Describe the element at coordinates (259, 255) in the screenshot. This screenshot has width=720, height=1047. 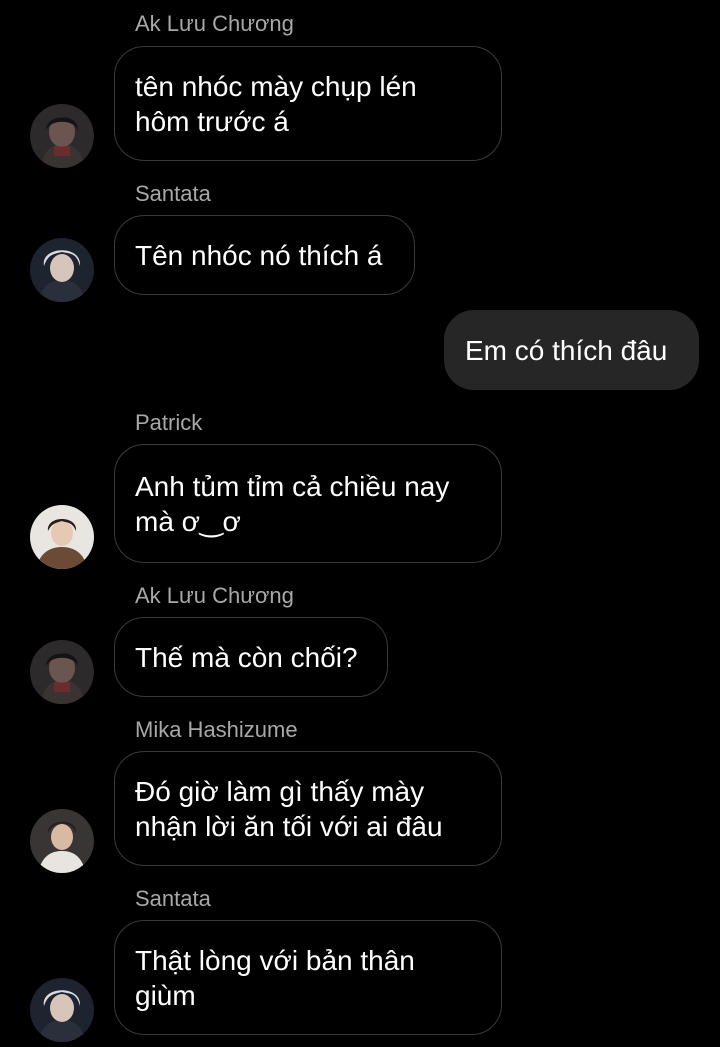
I see `message-text-line: Tên nhóc nó thích á` at that location.